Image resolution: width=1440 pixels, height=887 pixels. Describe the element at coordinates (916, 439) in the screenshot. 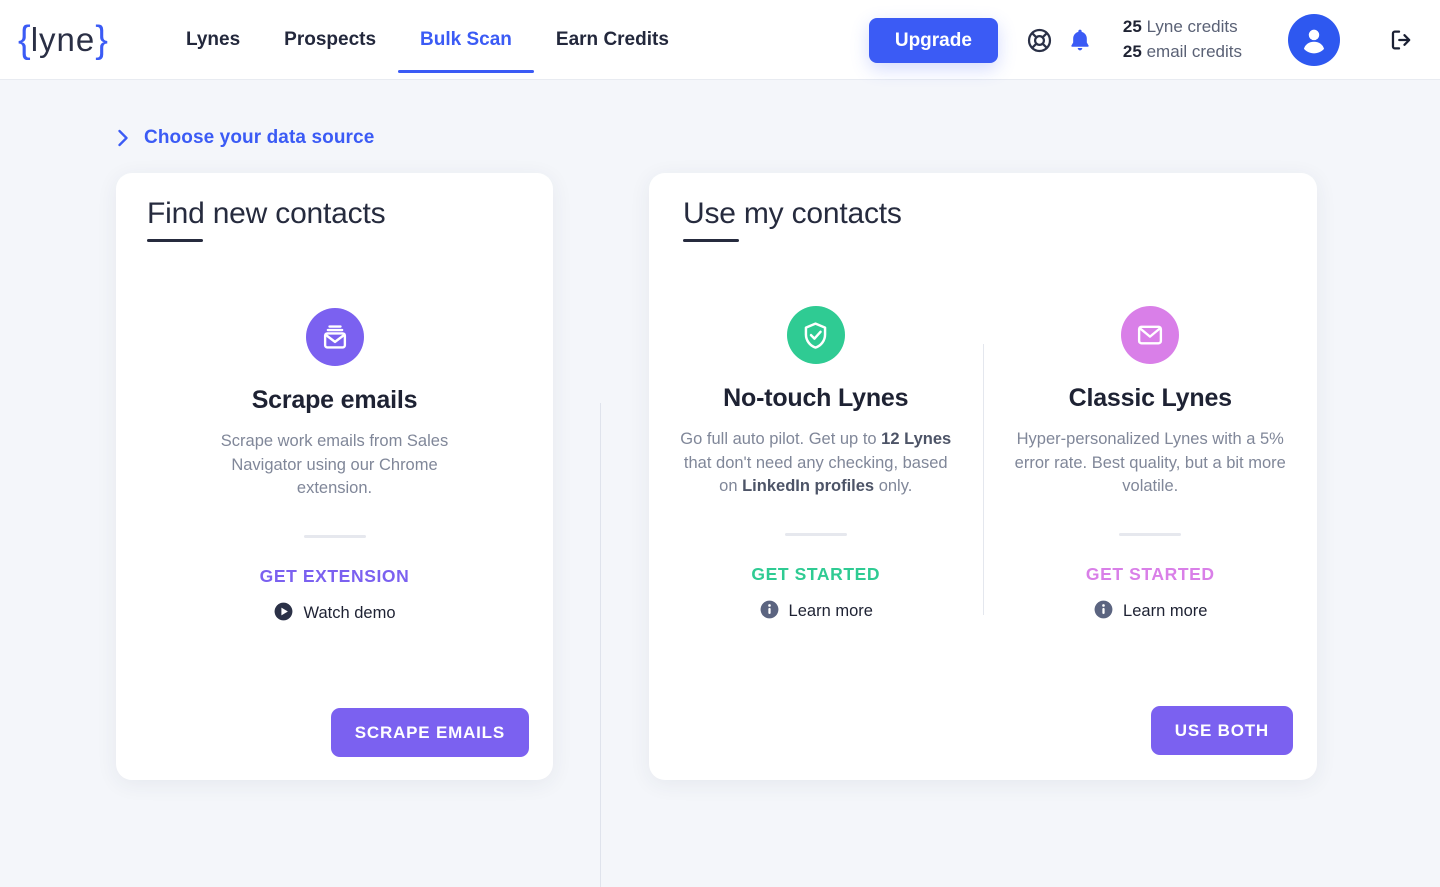

I see `desc-text-bold: 12 Lynes` at that location.